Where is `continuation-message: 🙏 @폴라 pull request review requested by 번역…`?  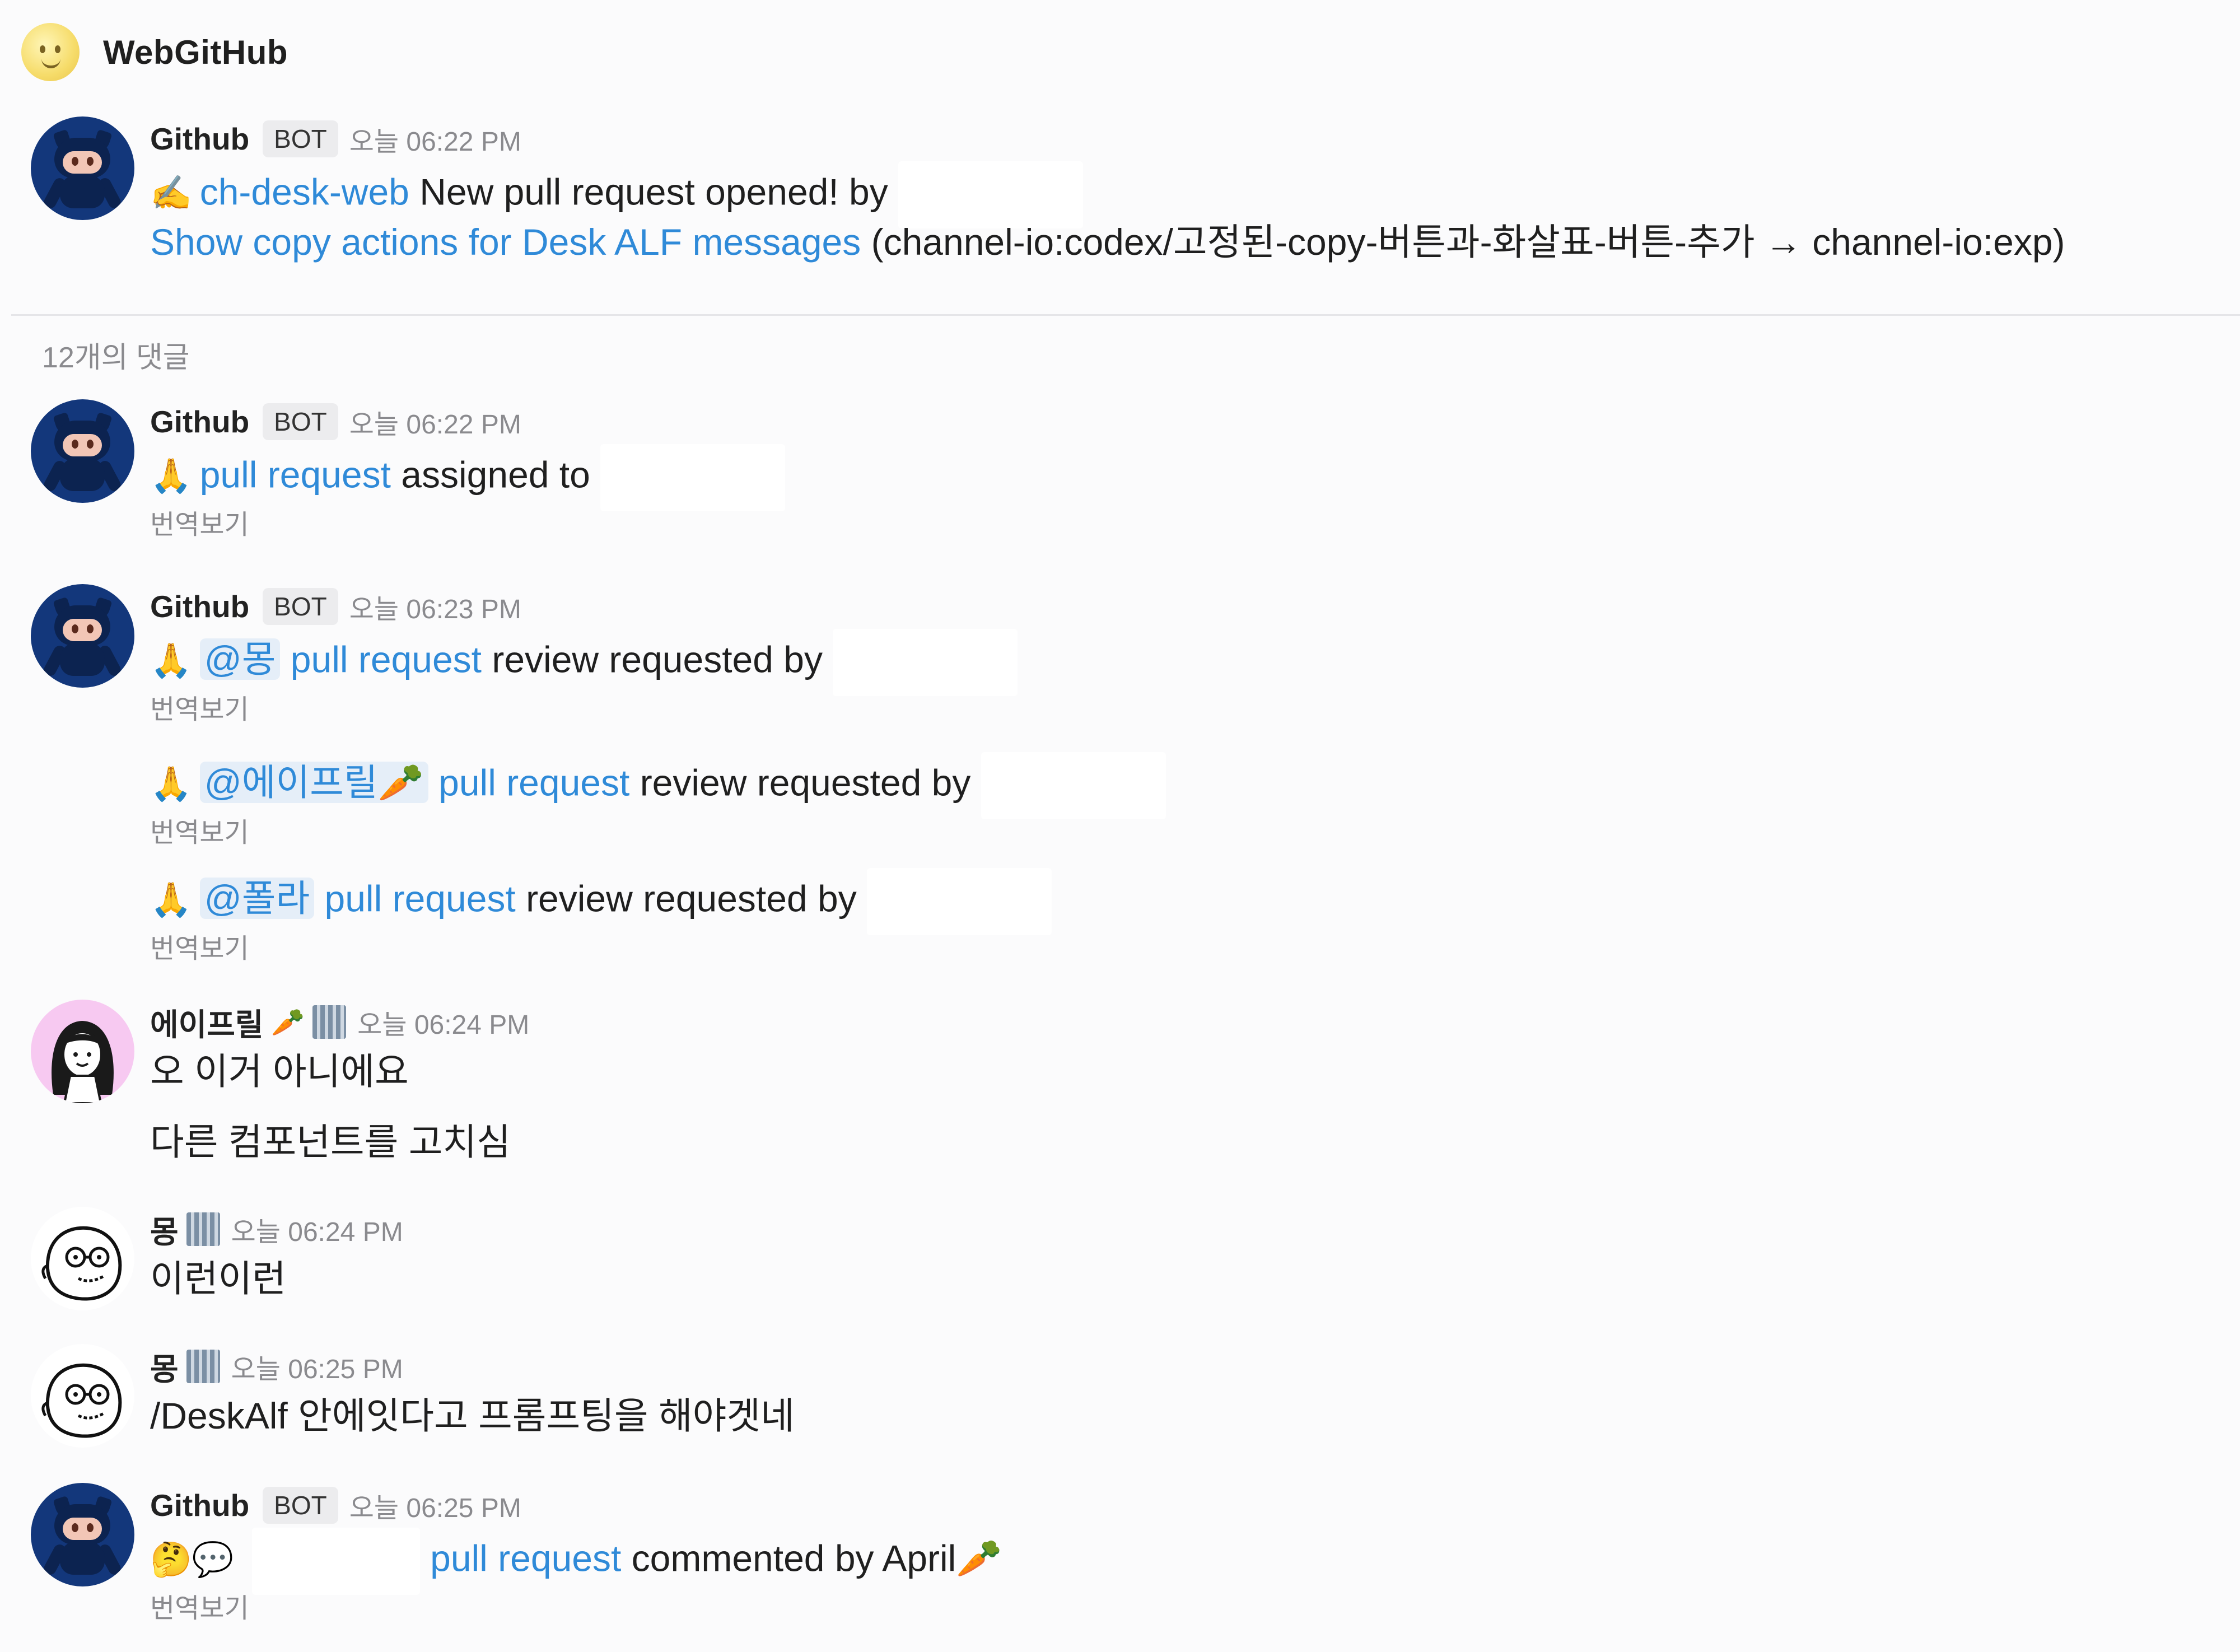
continuation-message: 🙏 @폴라 pull request review requested by 번역… is located at coordinates (601, 917).